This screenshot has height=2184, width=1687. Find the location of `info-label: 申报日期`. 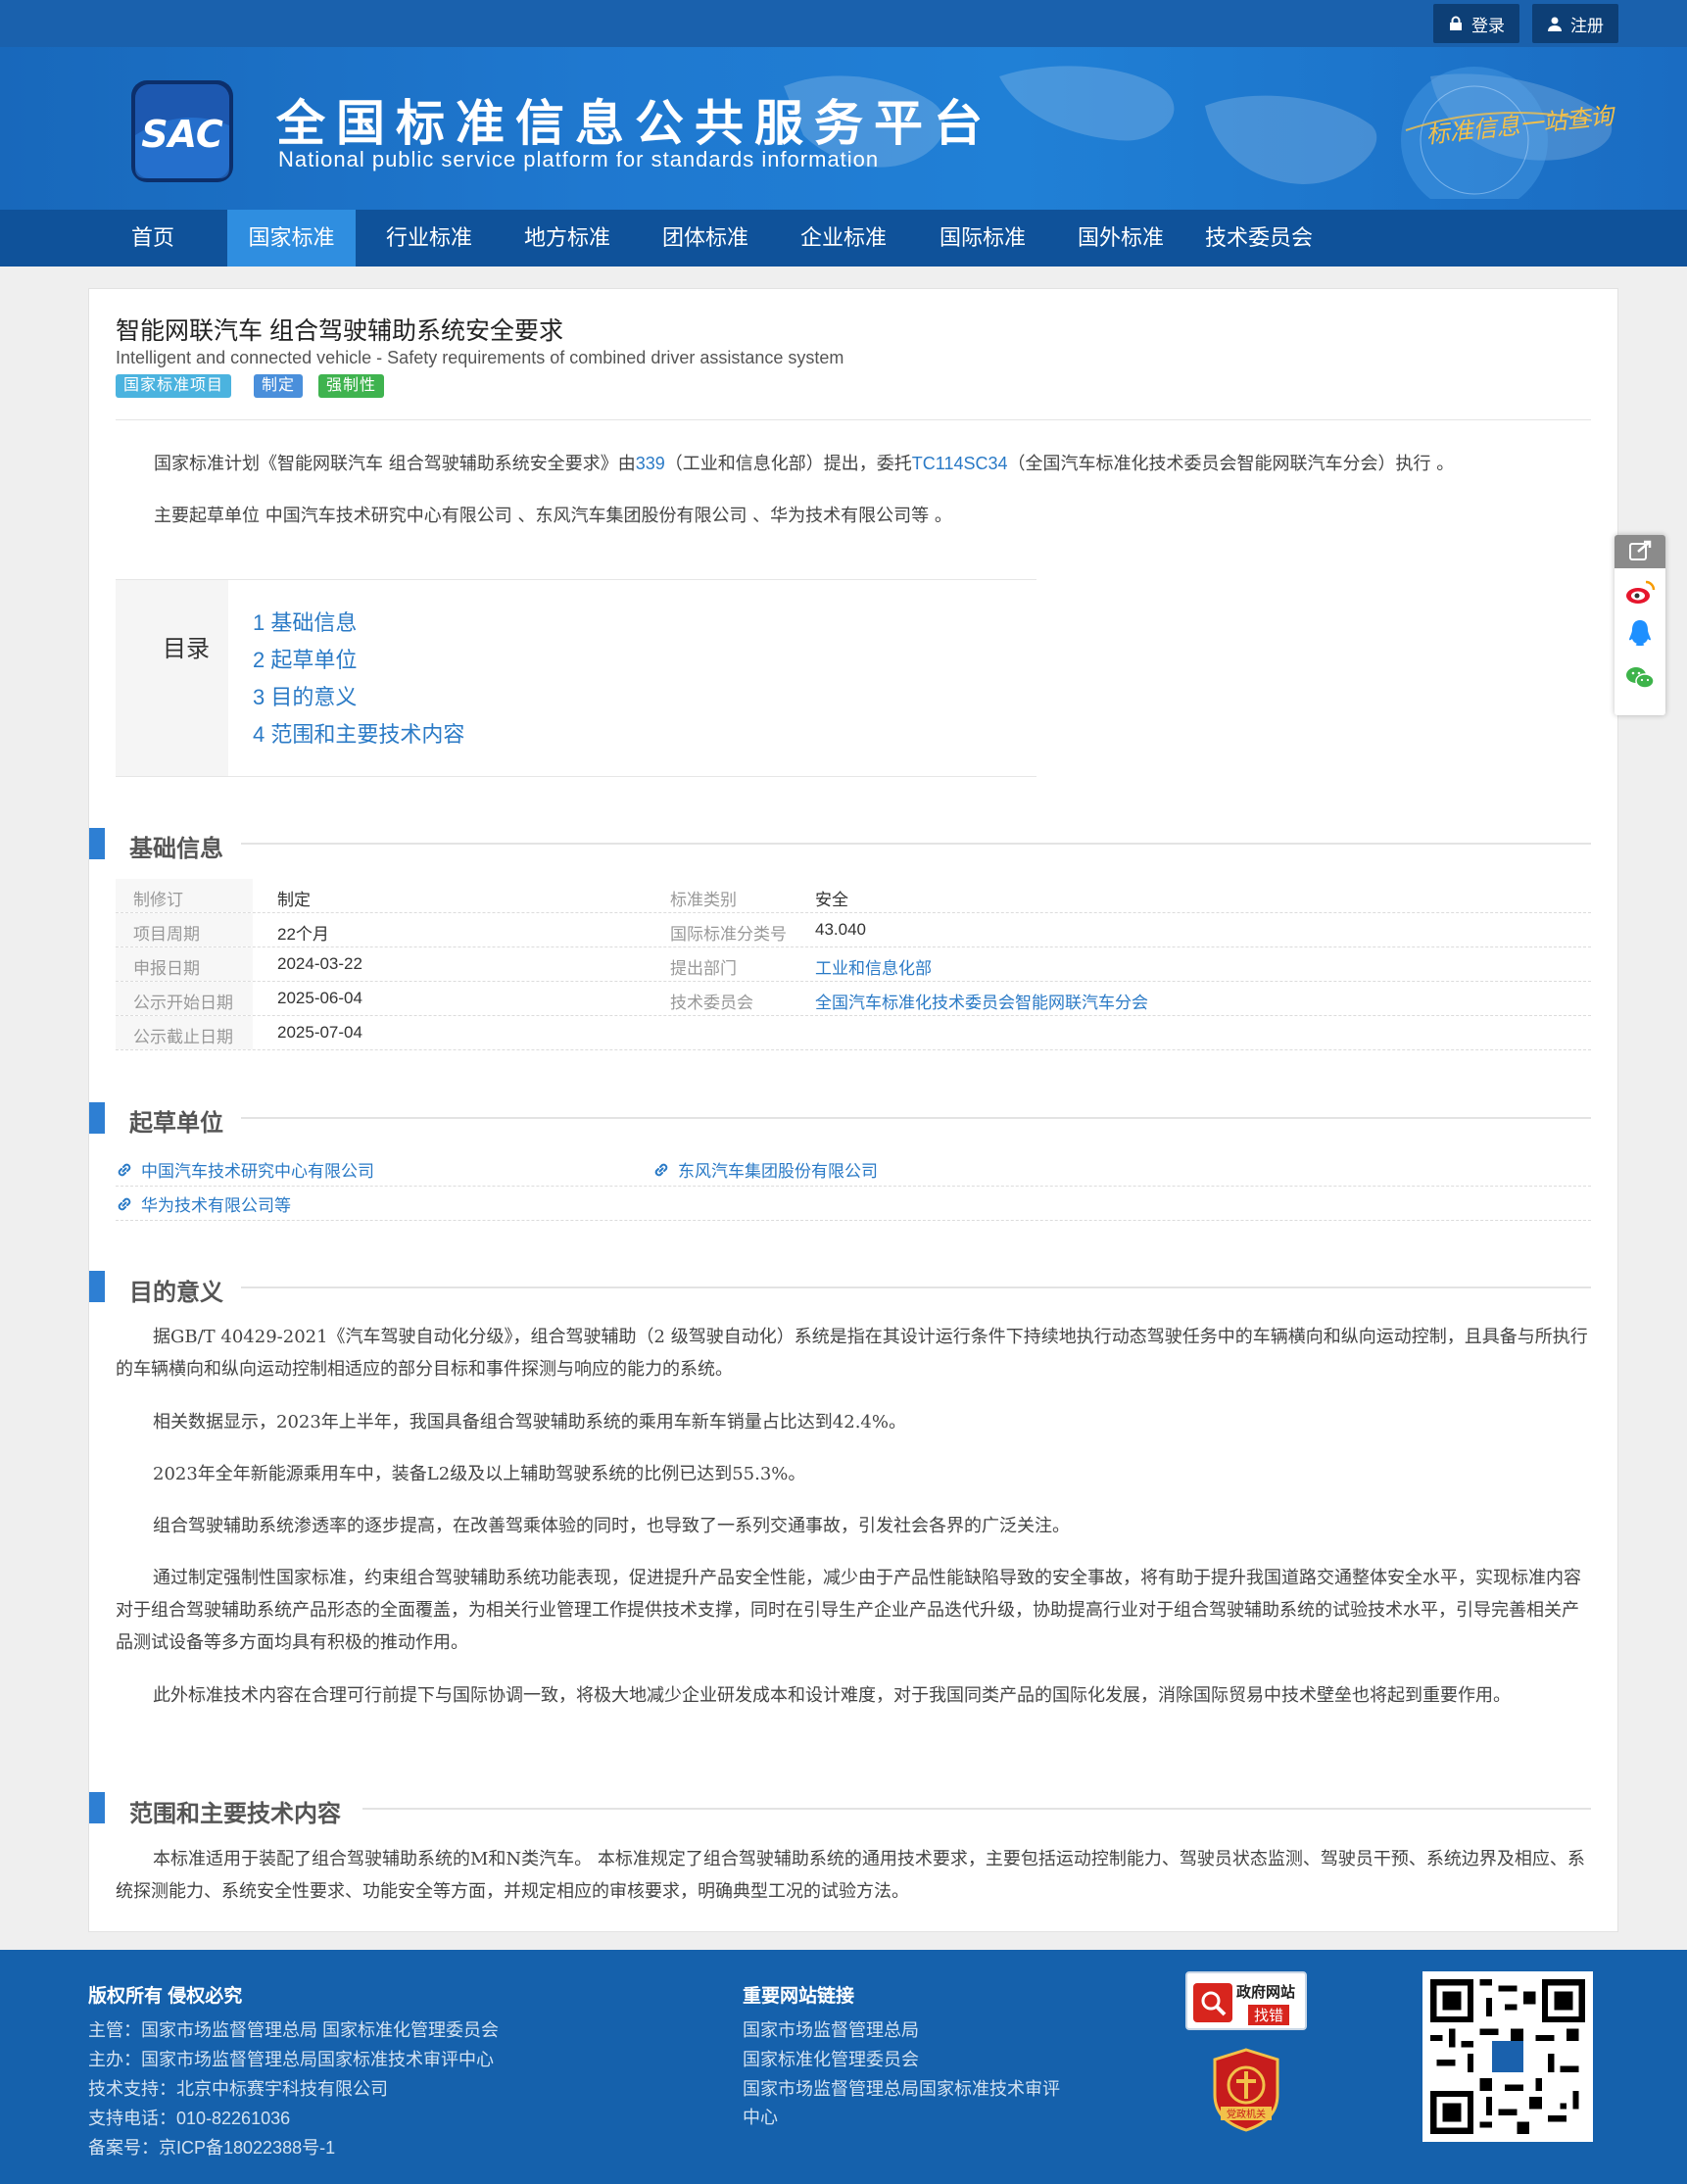

info-label: 申报日期 is located at coordinates (166, 969).